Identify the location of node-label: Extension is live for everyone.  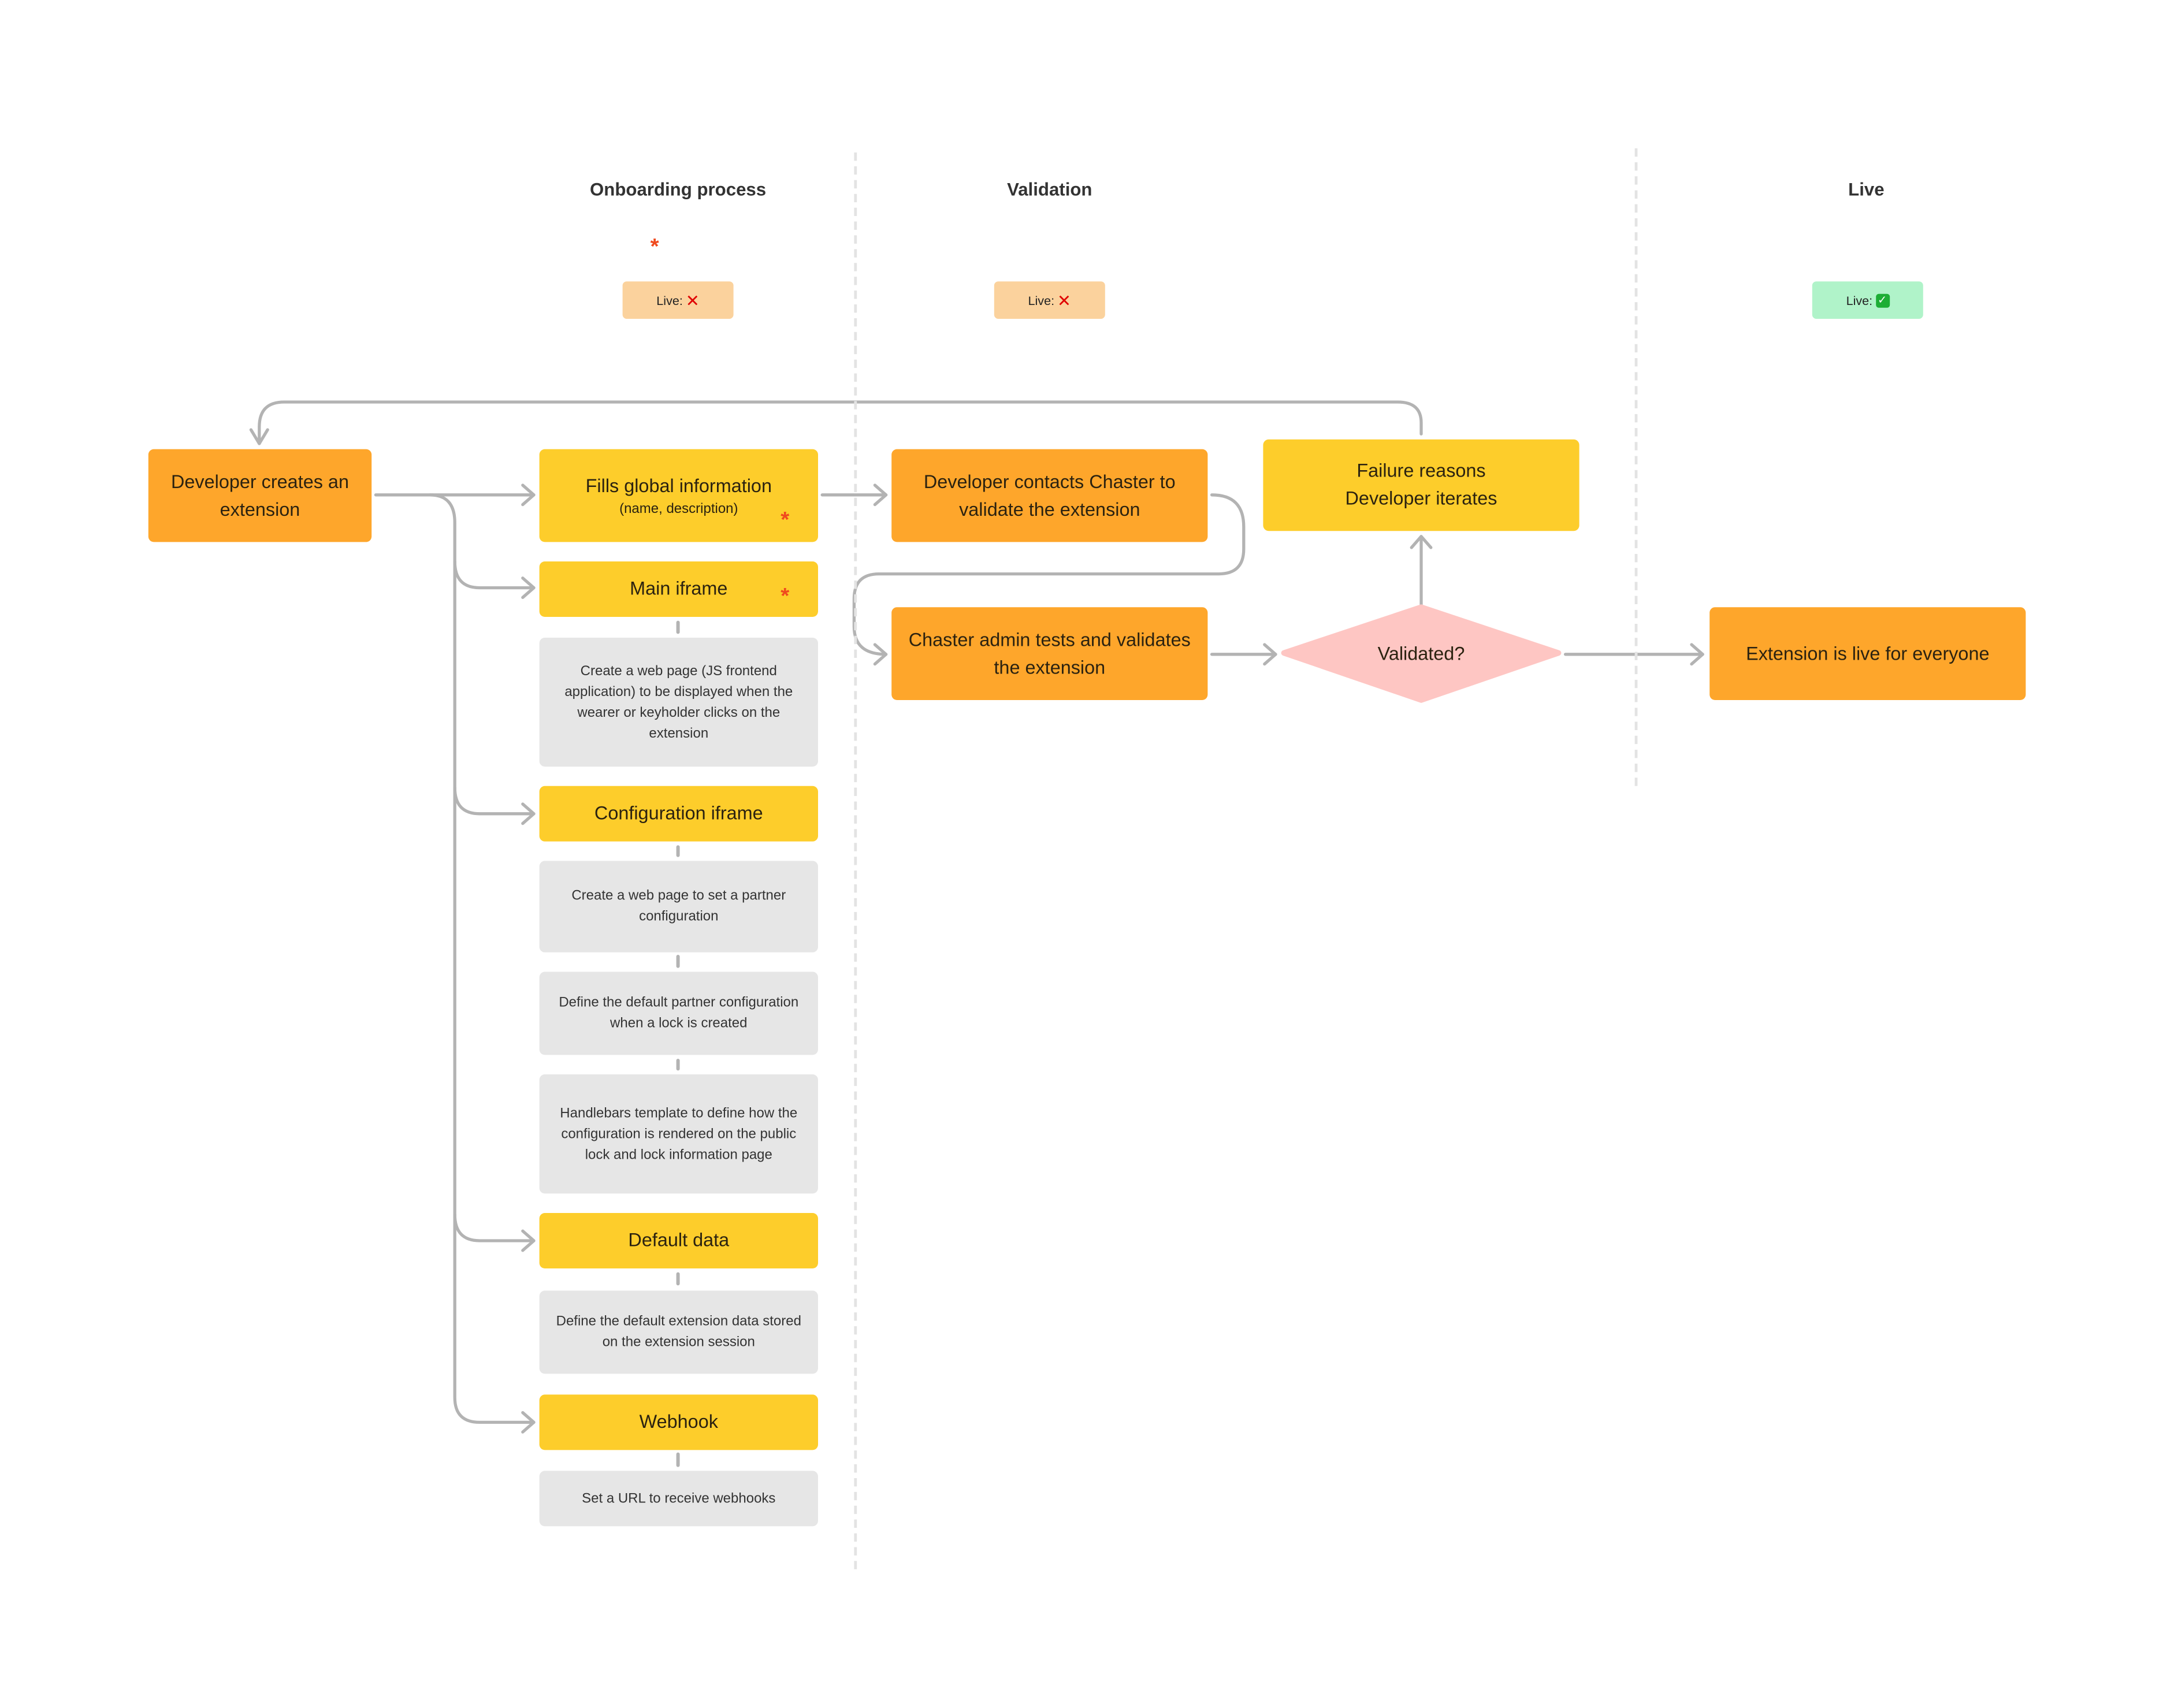
(1868, 653).